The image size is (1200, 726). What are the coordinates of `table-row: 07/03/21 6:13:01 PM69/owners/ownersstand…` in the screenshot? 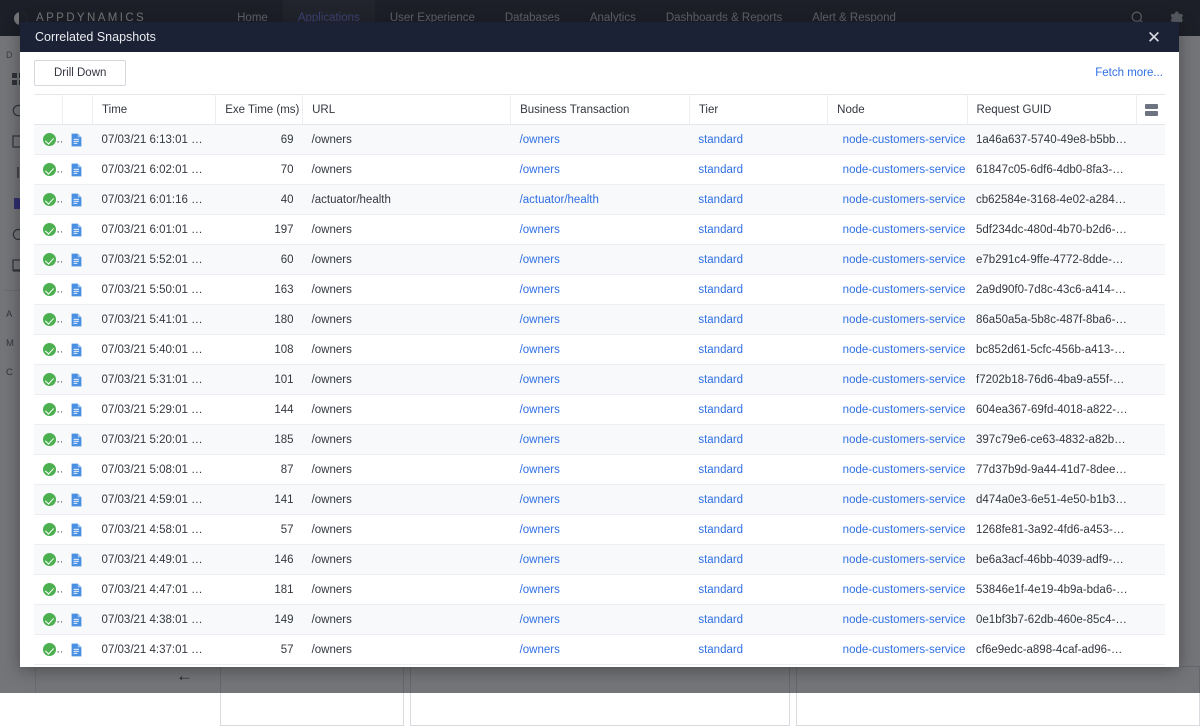 It's located at (599, 140).